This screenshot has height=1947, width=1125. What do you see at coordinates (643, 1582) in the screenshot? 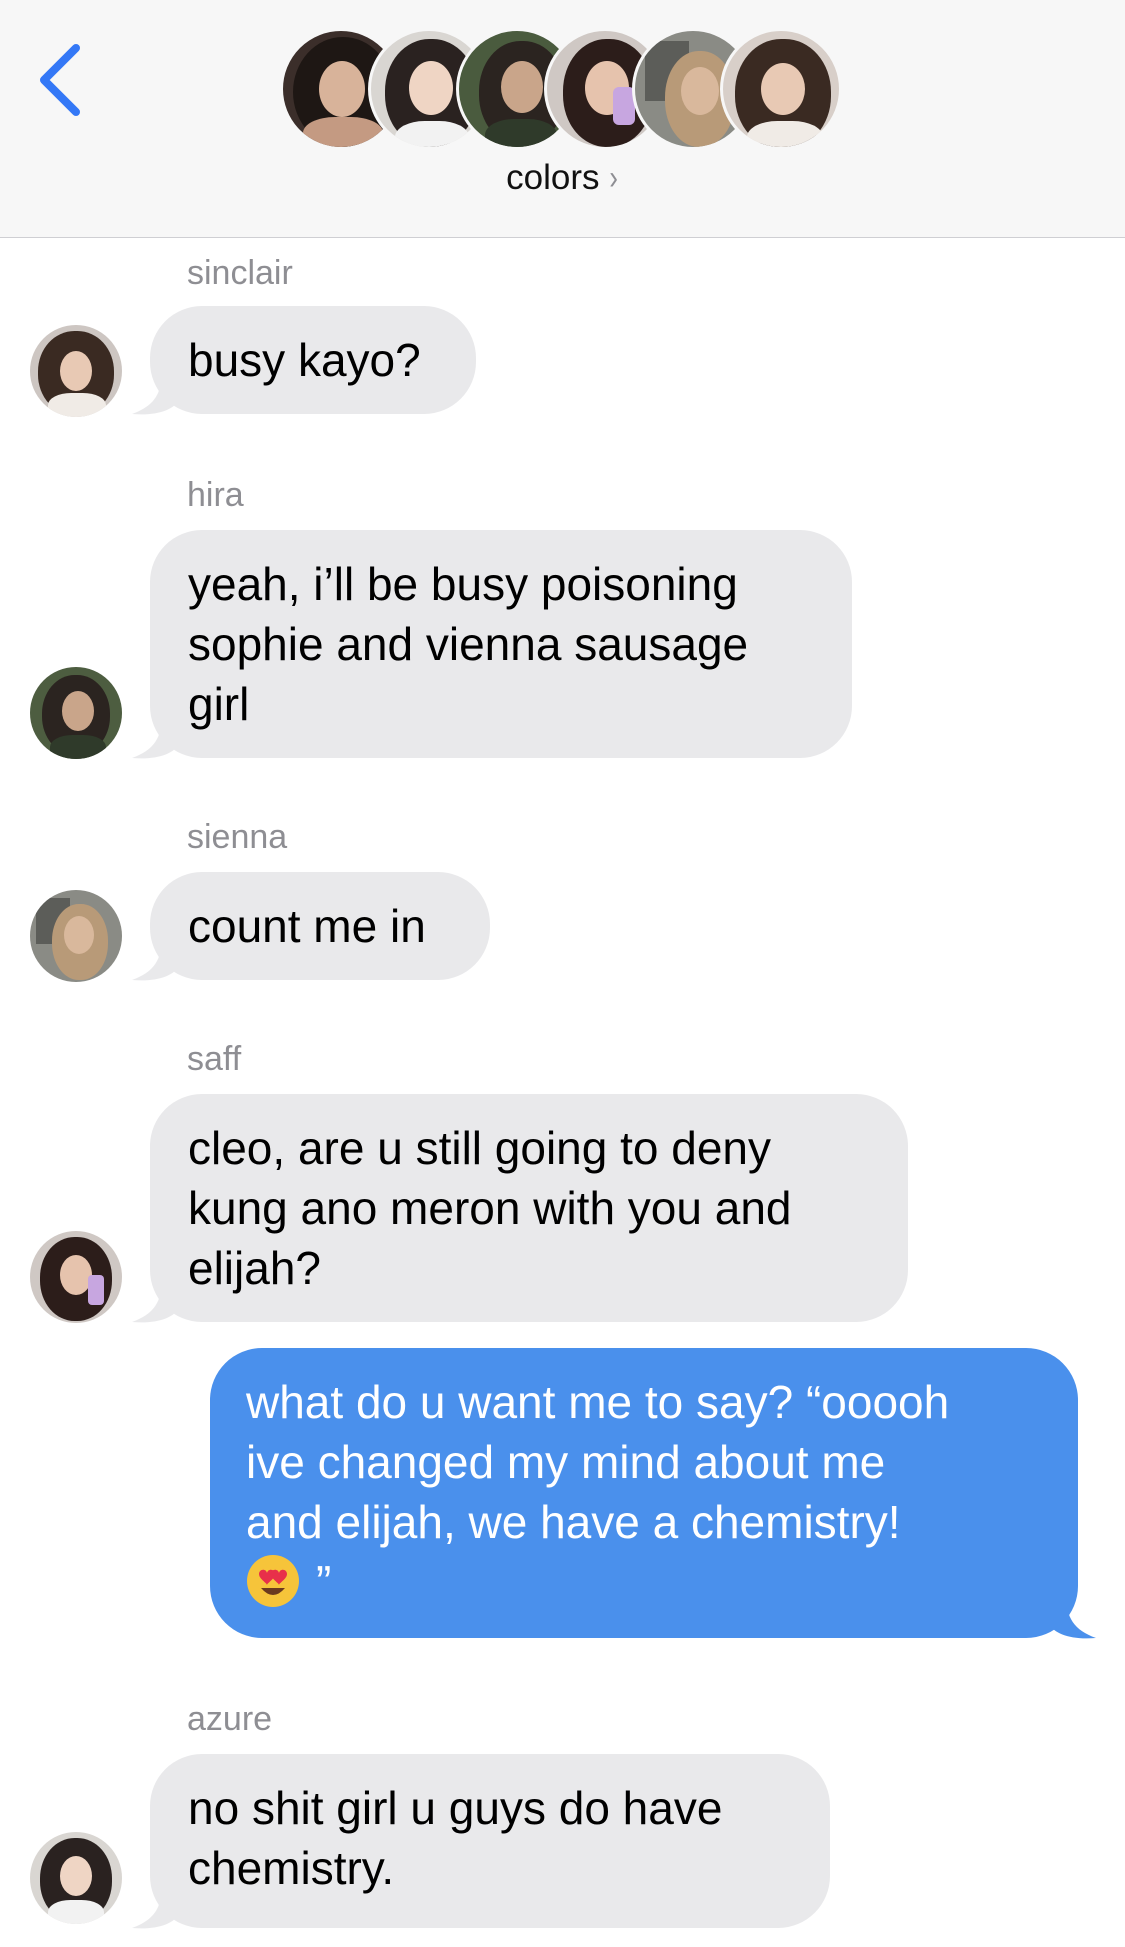
I see `message-text-emoji-line: ”` at bounding box center [643, 1582].